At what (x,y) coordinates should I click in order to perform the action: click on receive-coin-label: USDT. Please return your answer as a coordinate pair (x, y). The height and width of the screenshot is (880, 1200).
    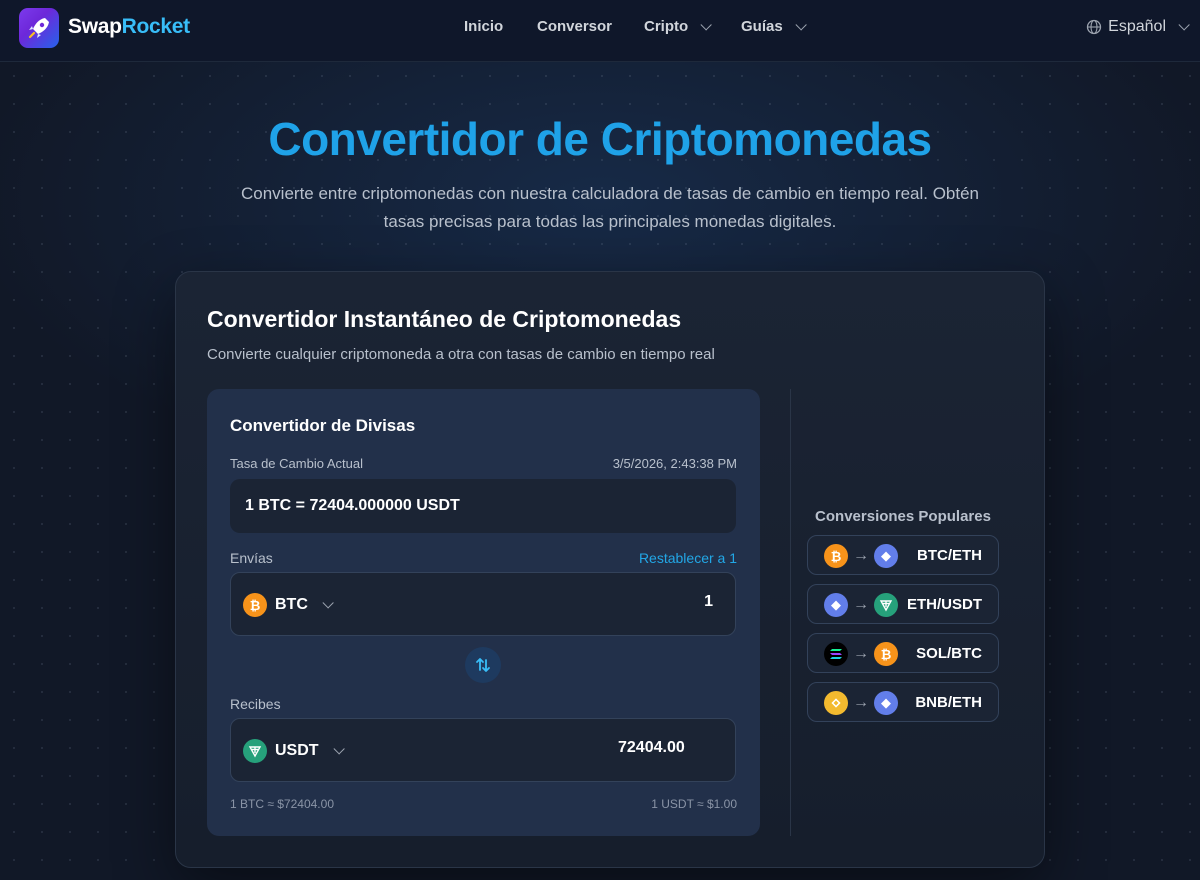
    Looking at the image, I should click on (297, 750).